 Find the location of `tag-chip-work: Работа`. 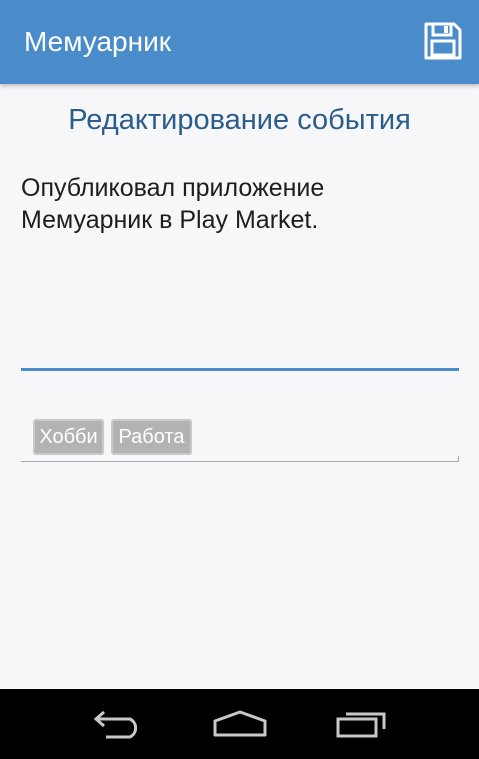

tag-chip-work: Работа is located at coordinates (151, 437).